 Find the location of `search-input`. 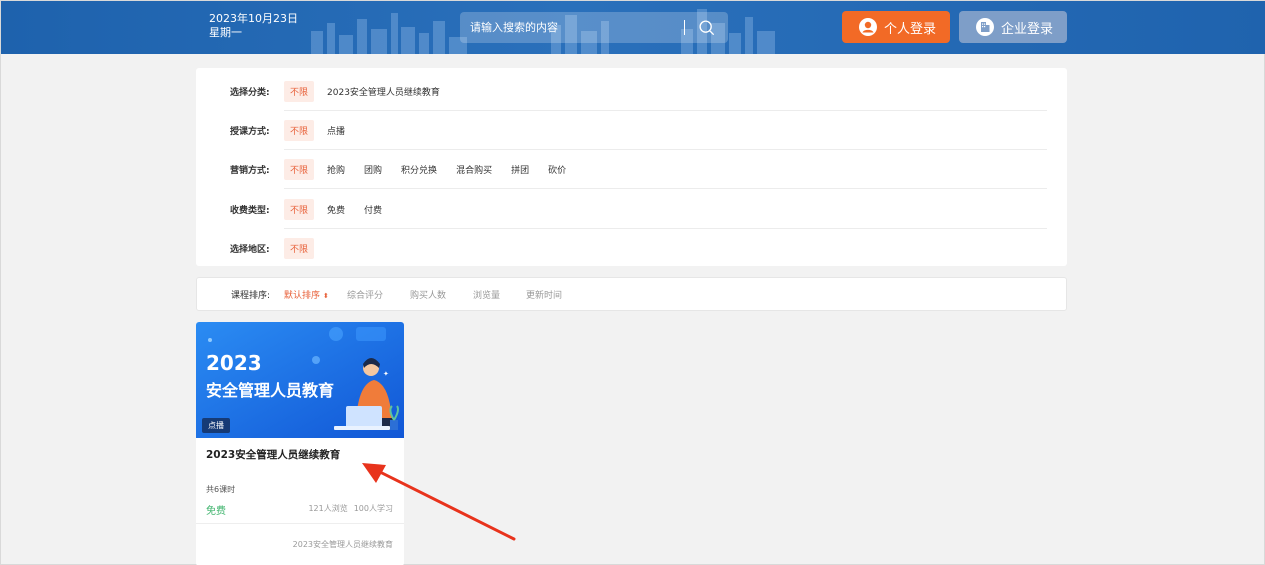

search-input is located at coordinates (577, 27).